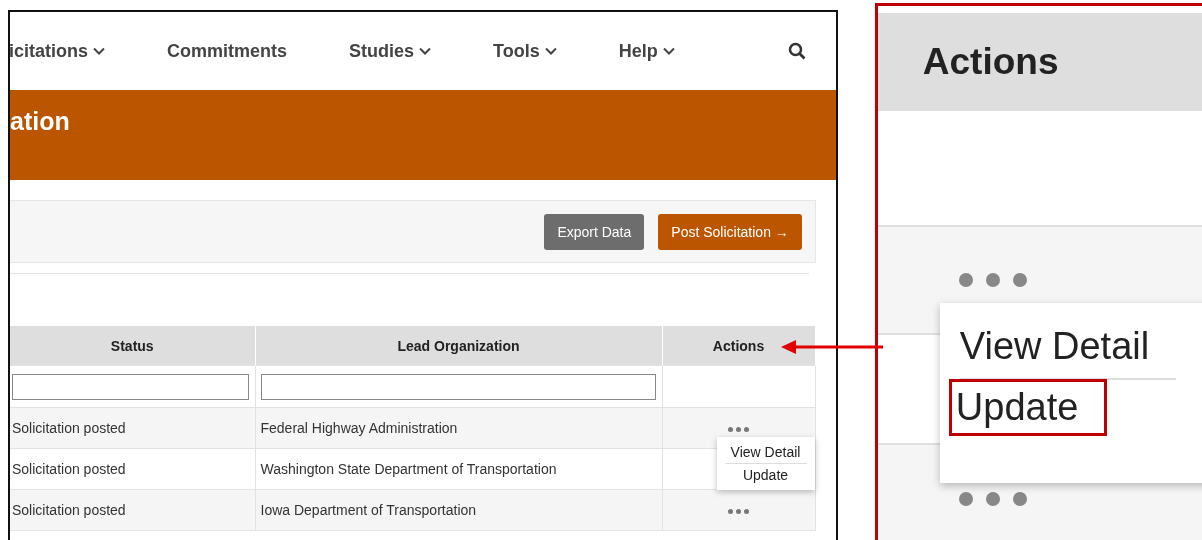 Image resolution: width=1202 pixels, height=540 pixels. What do you see at coordinates (796, 51) in the screenshot?
I see `search-icon` at bounding box center [796, 51].